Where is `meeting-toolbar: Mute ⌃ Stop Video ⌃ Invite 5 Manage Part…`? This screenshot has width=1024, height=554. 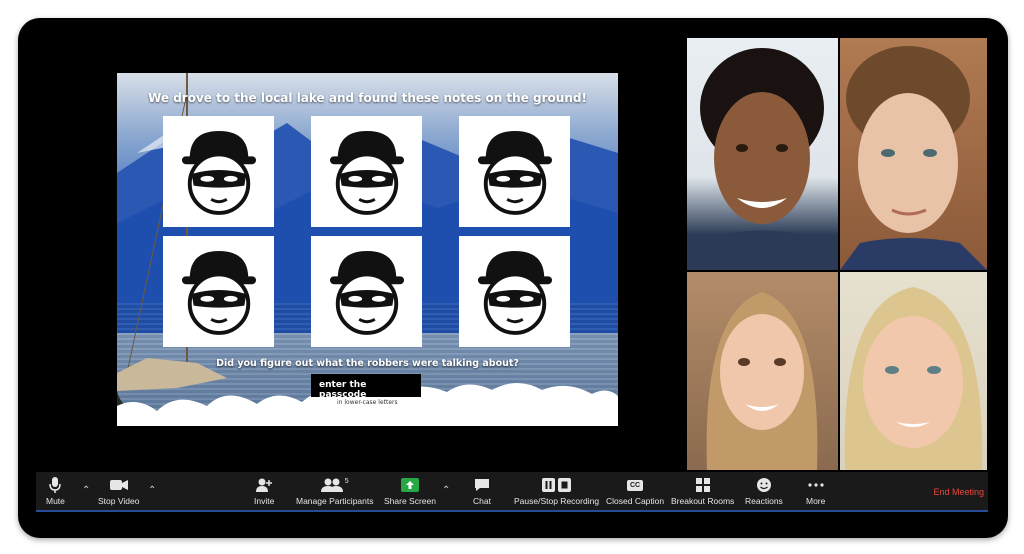 meeting-toolbar: Mute ⌃ Stop Video ⌃ Invite 5 Manage Part… is located at coordinates (512, 492).